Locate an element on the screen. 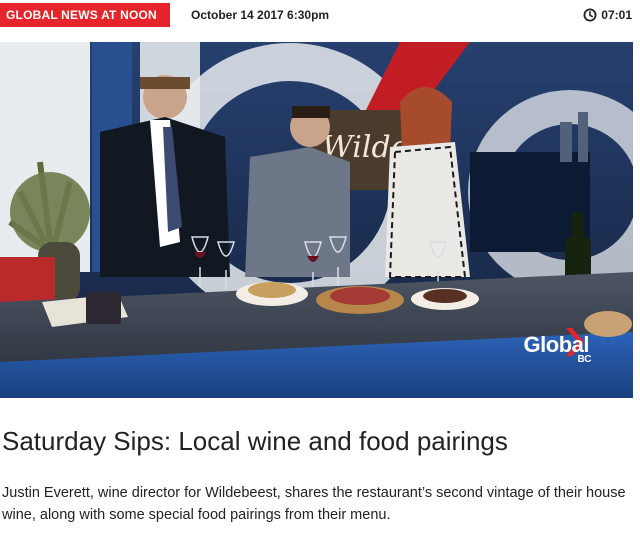  video-duration: 07:01 is located at coordinates (607, 15).